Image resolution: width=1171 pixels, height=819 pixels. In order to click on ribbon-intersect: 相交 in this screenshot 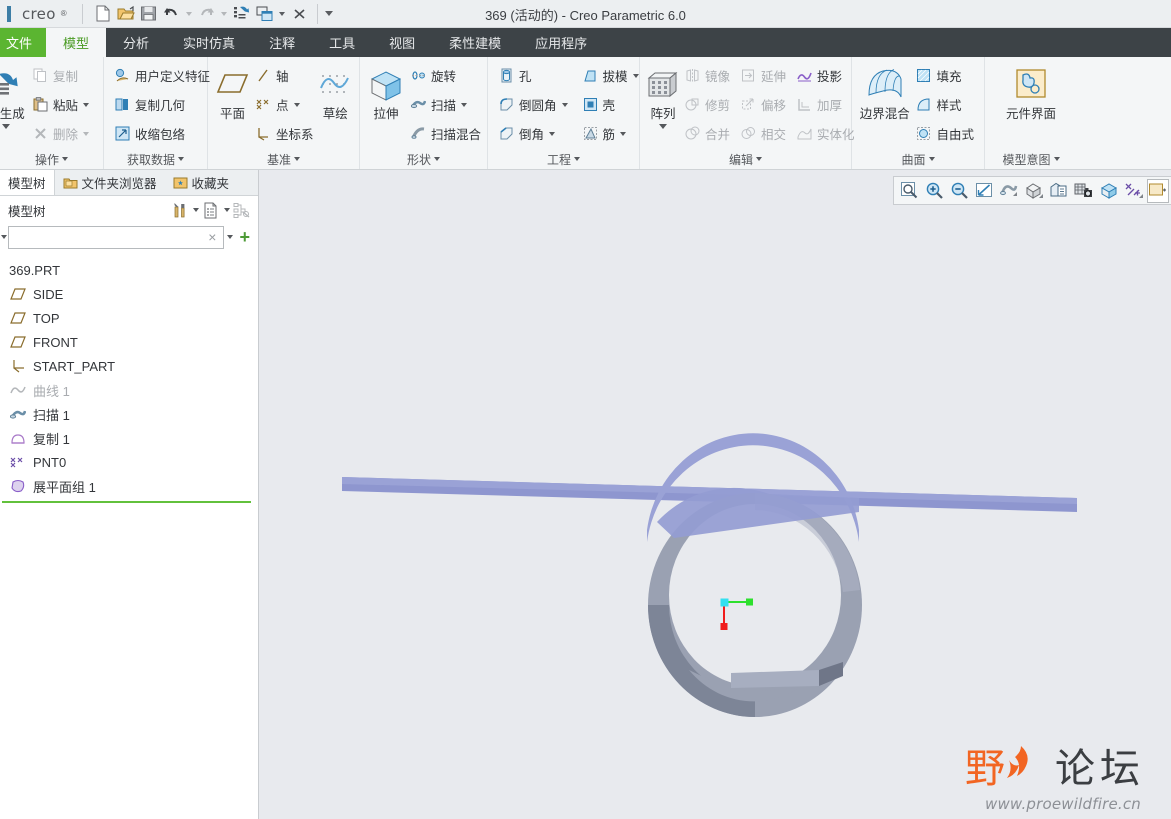, I will do `click(763, 133)`.